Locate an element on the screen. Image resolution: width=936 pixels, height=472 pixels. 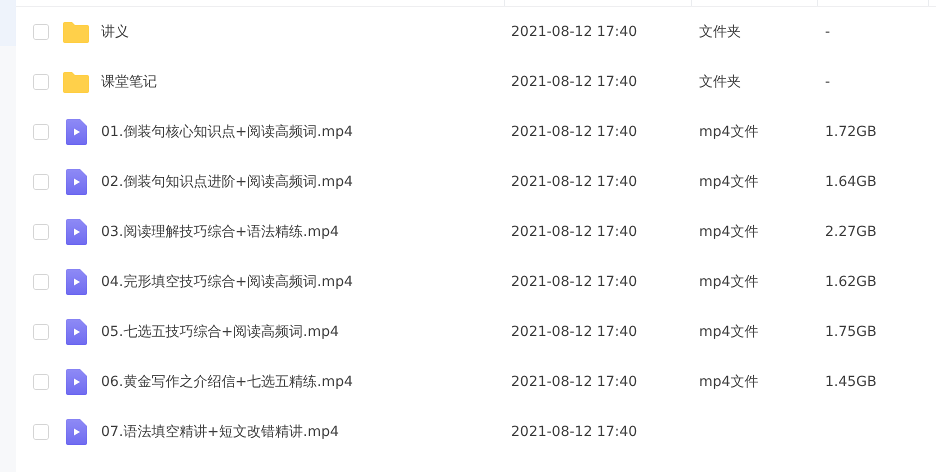
file-size: 2.27GB is located at coordinates (851, 232).